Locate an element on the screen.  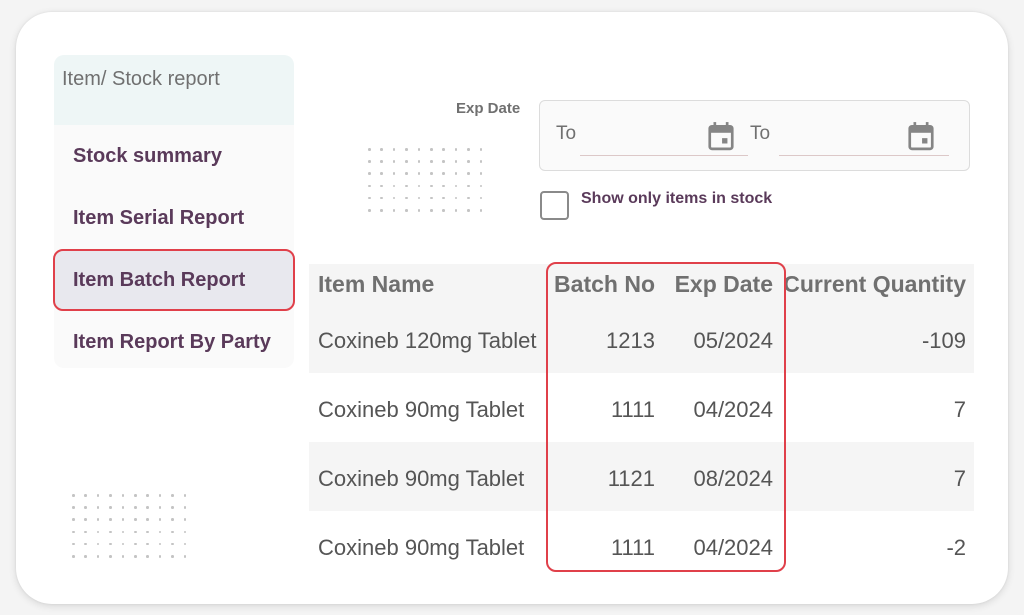
to-date-label: To is located at coordinates (760, 133).